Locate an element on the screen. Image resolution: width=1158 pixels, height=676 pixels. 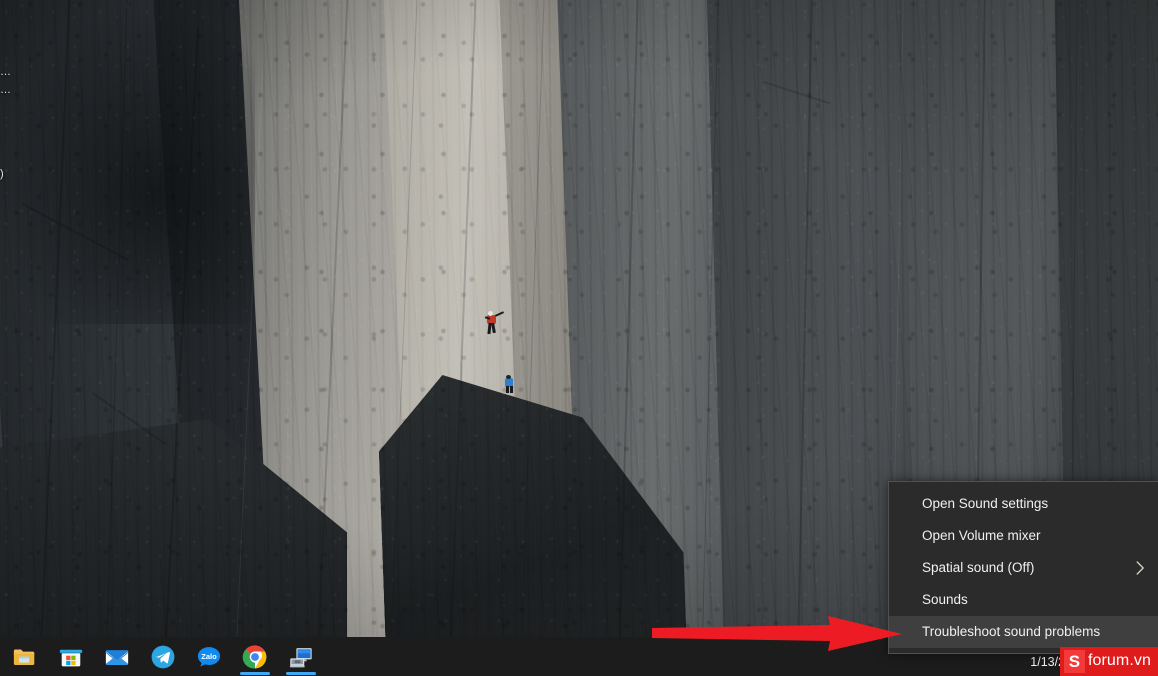
taskbar-item-telegram is located at coordinates (163, 656).